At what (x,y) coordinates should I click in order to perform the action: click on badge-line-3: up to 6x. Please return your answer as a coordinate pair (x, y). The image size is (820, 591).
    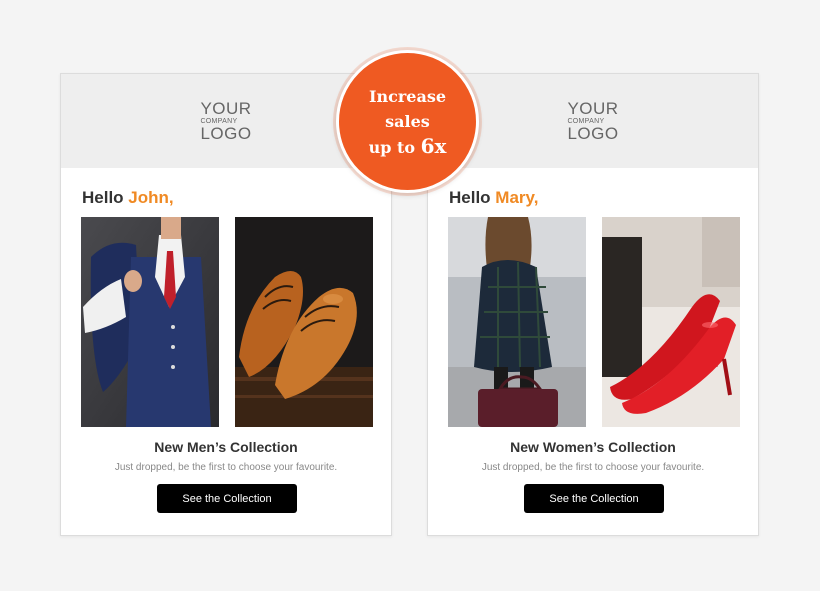
    Looking at the image, I should click on (408, 147).